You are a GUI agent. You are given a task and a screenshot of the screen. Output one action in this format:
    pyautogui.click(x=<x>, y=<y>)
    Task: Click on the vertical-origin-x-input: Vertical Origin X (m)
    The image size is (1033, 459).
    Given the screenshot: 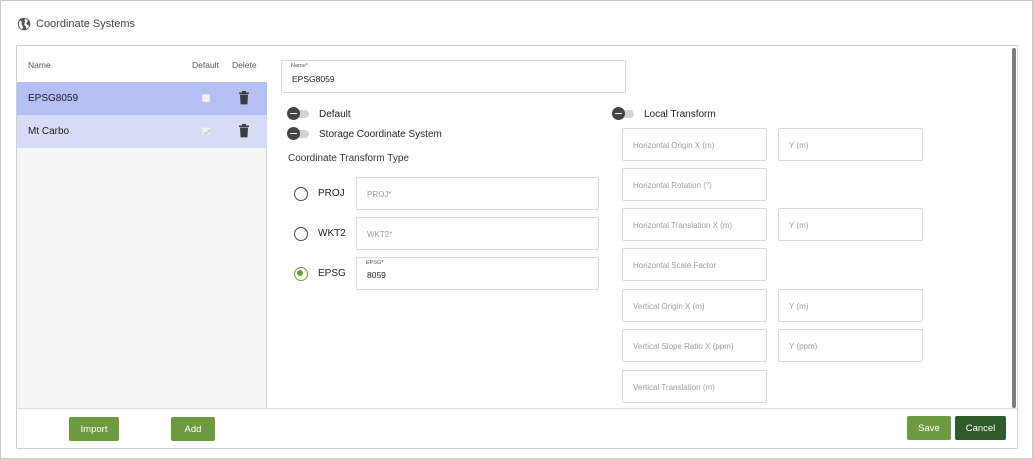 What is the action you would take?
    pyautogui.click(x=694, y=305)
    